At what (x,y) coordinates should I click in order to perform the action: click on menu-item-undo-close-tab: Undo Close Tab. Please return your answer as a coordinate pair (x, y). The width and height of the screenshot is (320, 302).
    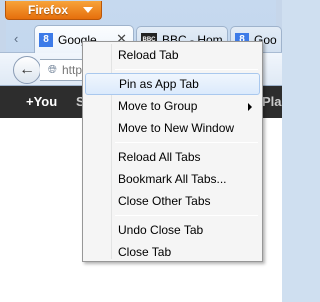
    Looking at the image, I should click on (172, 230).